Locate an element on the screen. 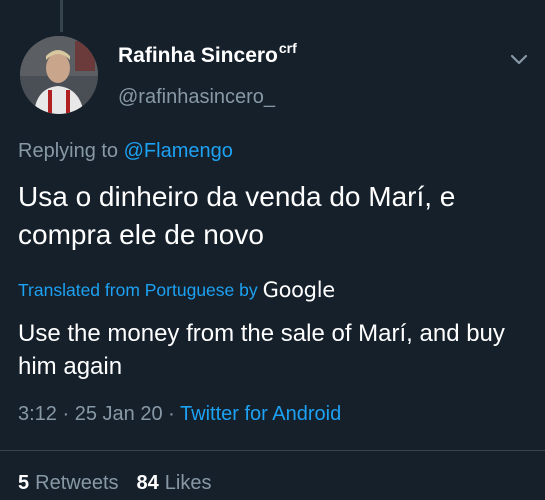  replying-to: Replying to @Flamengo is located at coordinates (125, 151).